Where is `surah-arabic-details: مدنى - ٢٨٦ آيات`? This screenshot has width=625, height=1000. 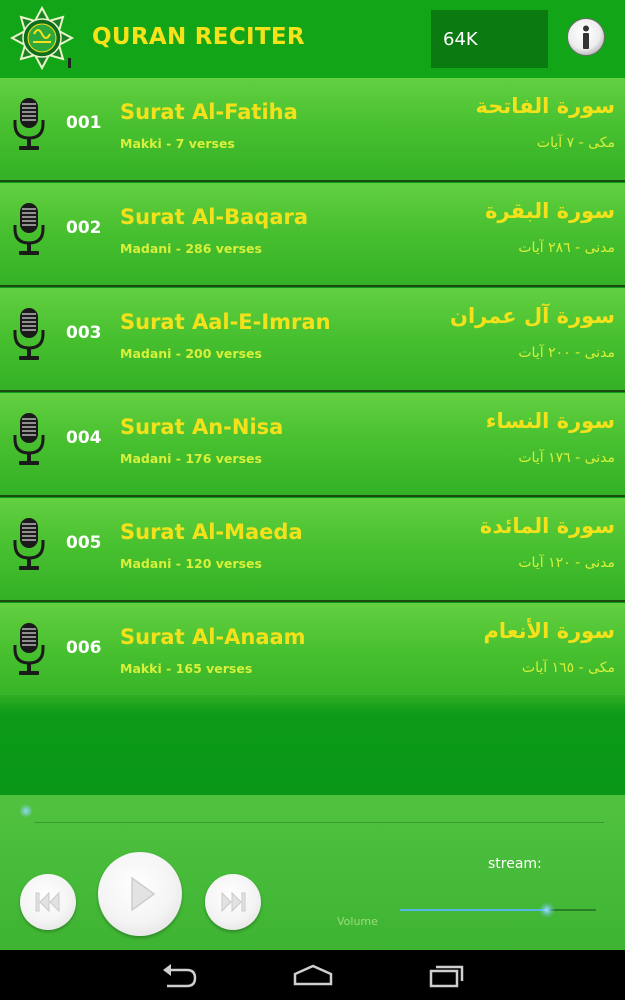
surah-arabic-details: مدنى - ٢٨٦ آيات is located at coordinates (566, 248).